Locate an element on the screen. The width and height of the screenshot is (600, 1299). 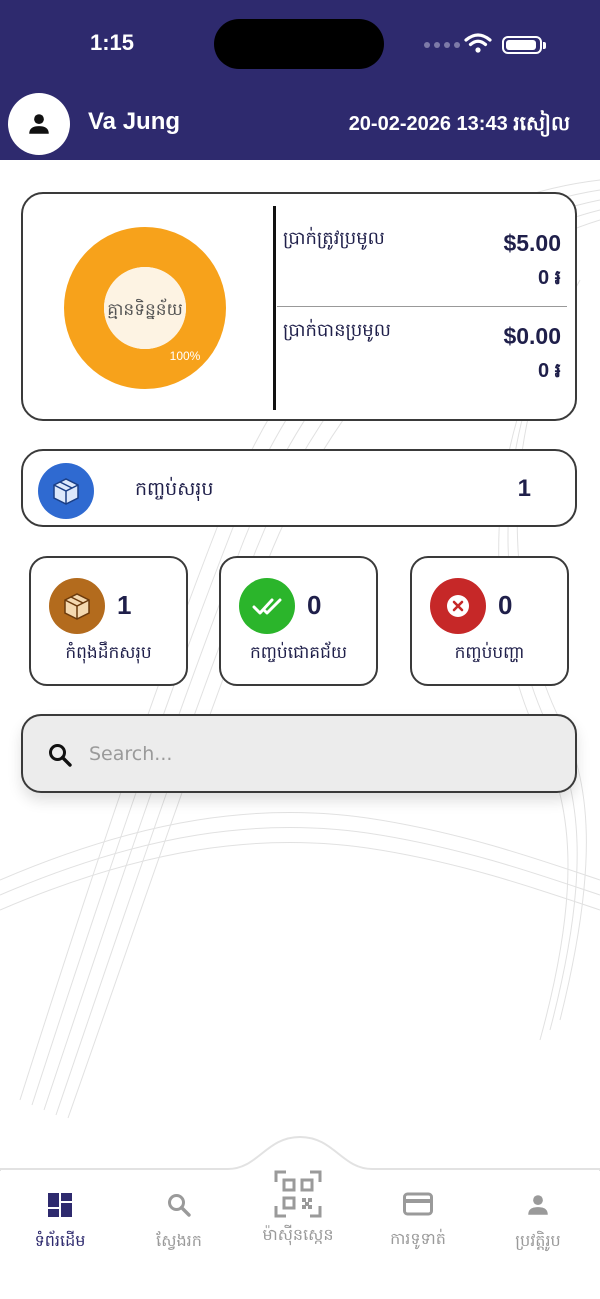
nav-label-home: ទំព័រដើម is located at coordinates (60, 1240).